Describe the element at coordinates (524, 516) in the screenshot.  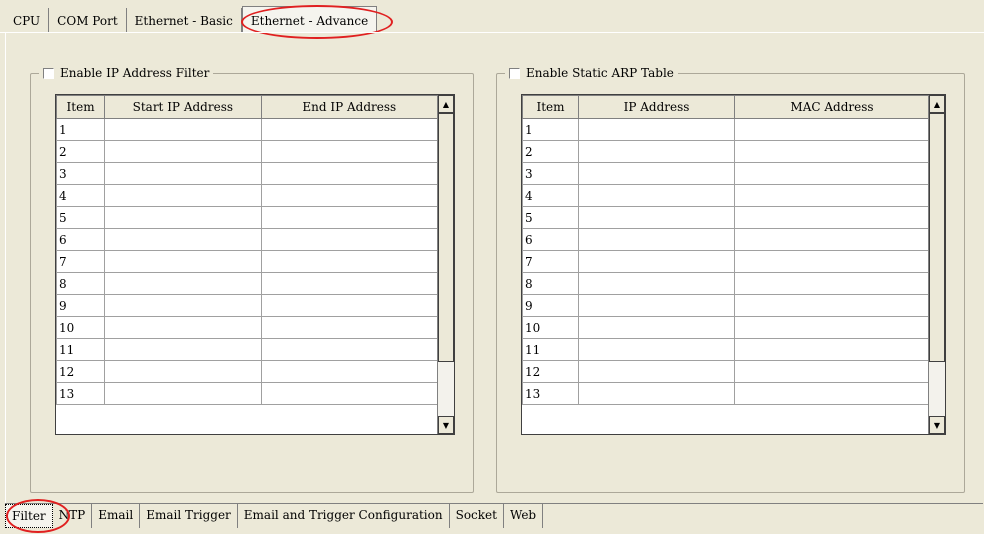
I see `tab-web: Web` at that location.